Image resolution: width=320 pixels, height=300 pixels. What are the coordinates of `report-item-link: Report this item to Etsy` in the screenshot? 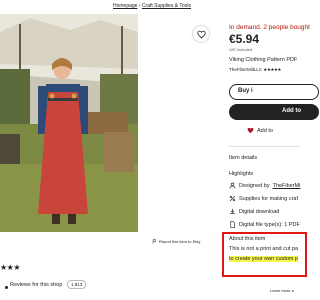 It's located at (176, 241).